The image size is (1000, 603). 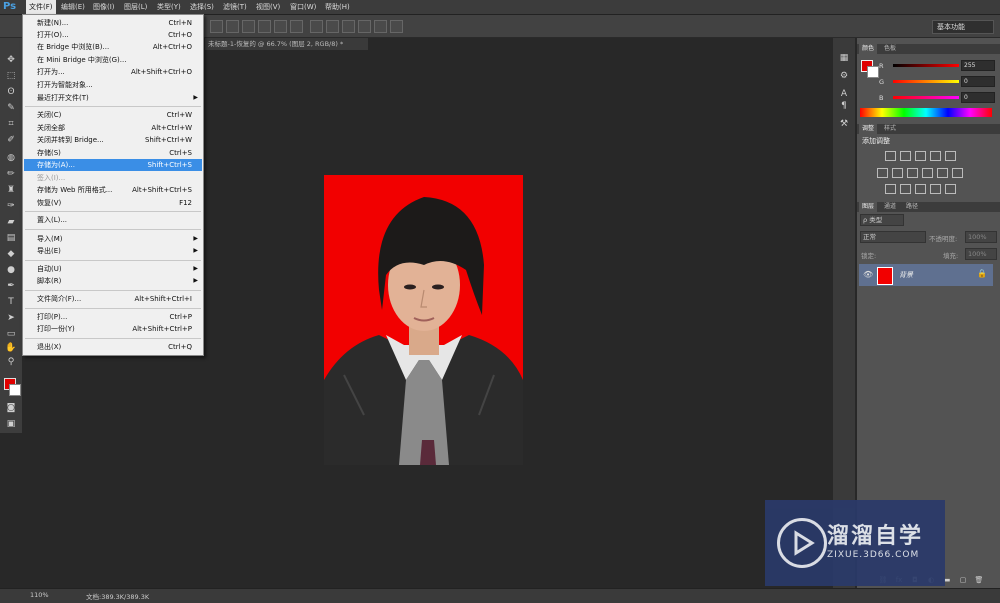 I want to click on bg-color-chip, so click(x=873, y=72).